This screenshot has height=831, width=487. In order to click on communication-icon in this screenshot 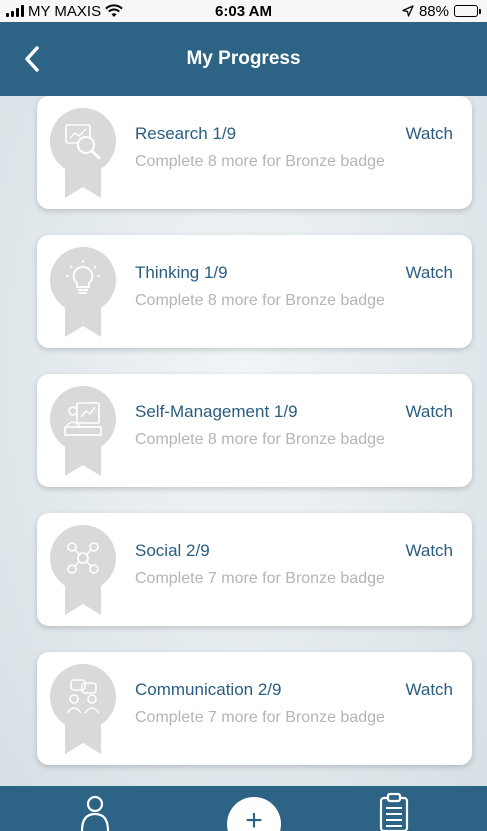, I will do `click(83, 696)`.